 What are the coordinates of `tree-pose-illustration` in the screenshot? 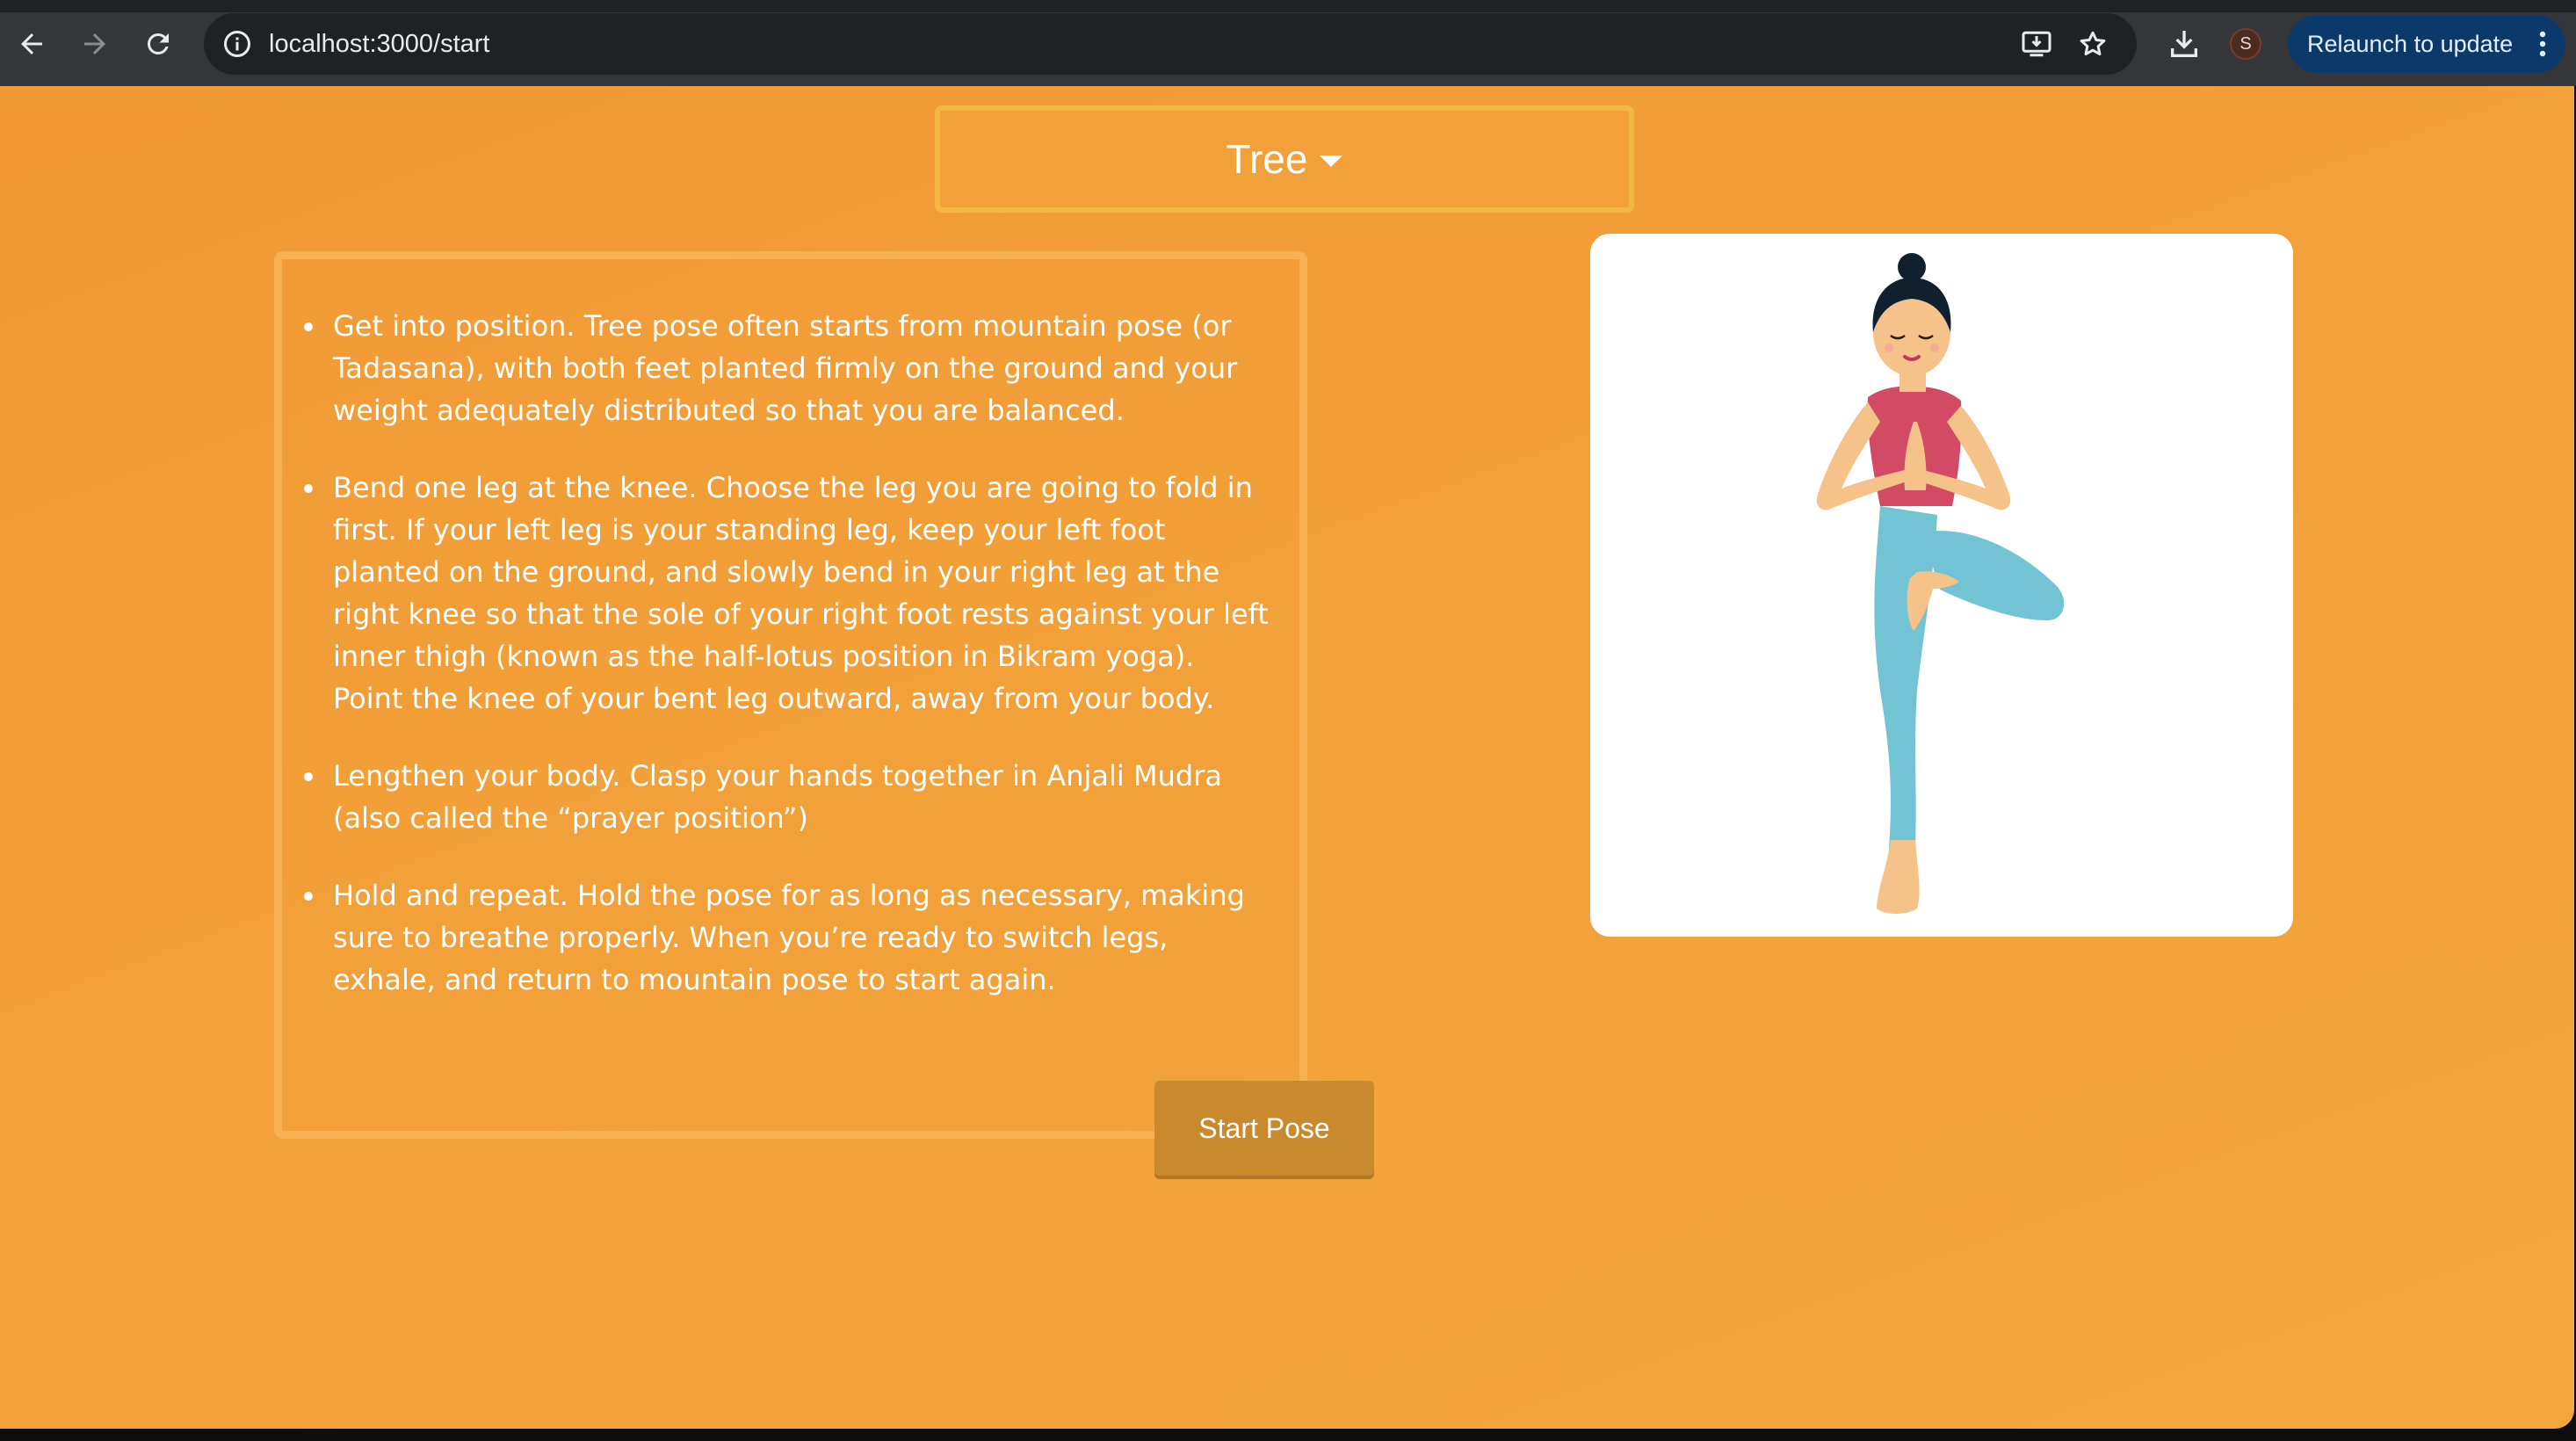 It's located at (1940, 583).